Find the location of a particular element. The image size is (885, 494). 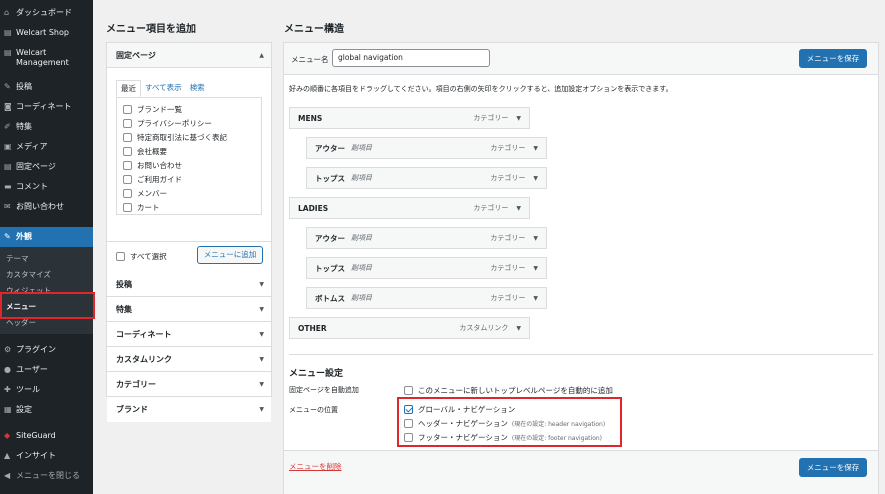

sidebar-item-label: メニューを閉じる is located at coordinates (48, 475).